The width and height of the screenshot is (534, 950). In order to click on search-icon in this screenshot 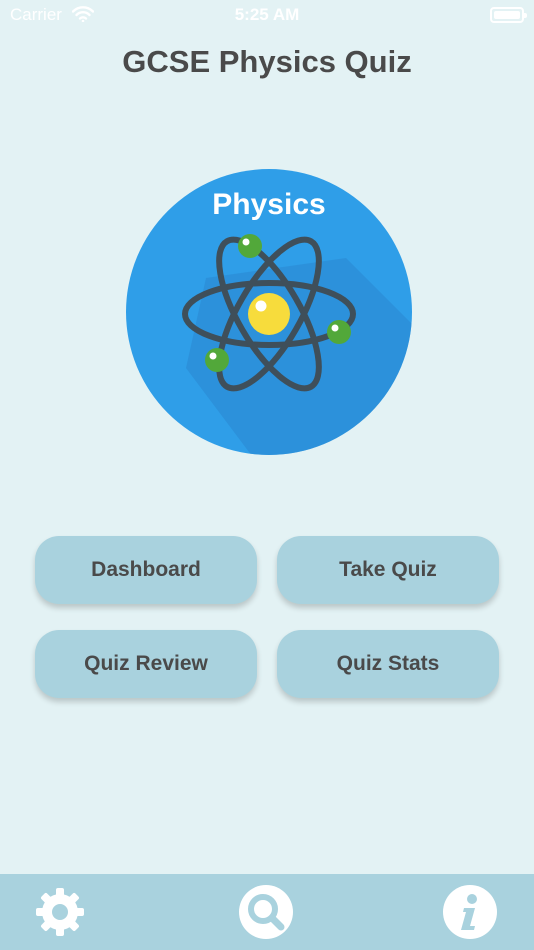, I will do `click(266, 912)`.